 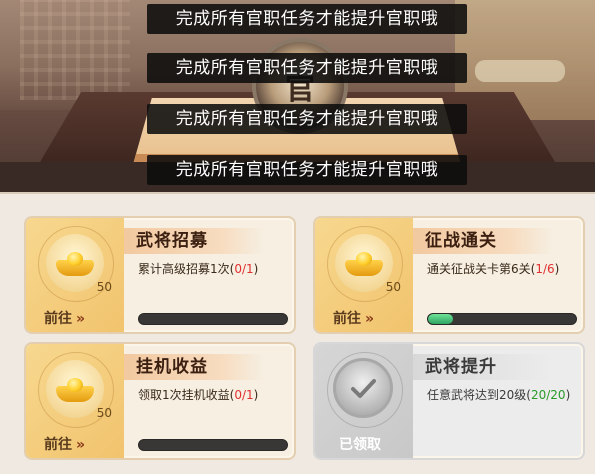 I want to click on lattice-window, so click(x=75, y=50).